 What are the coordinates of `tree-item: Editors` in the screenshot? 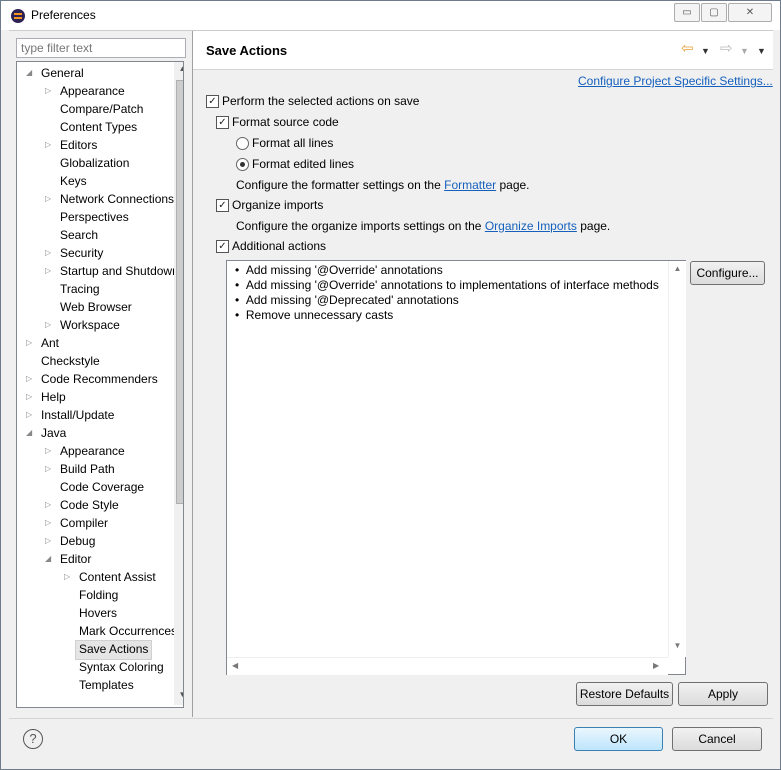 It's located at (78, 145).